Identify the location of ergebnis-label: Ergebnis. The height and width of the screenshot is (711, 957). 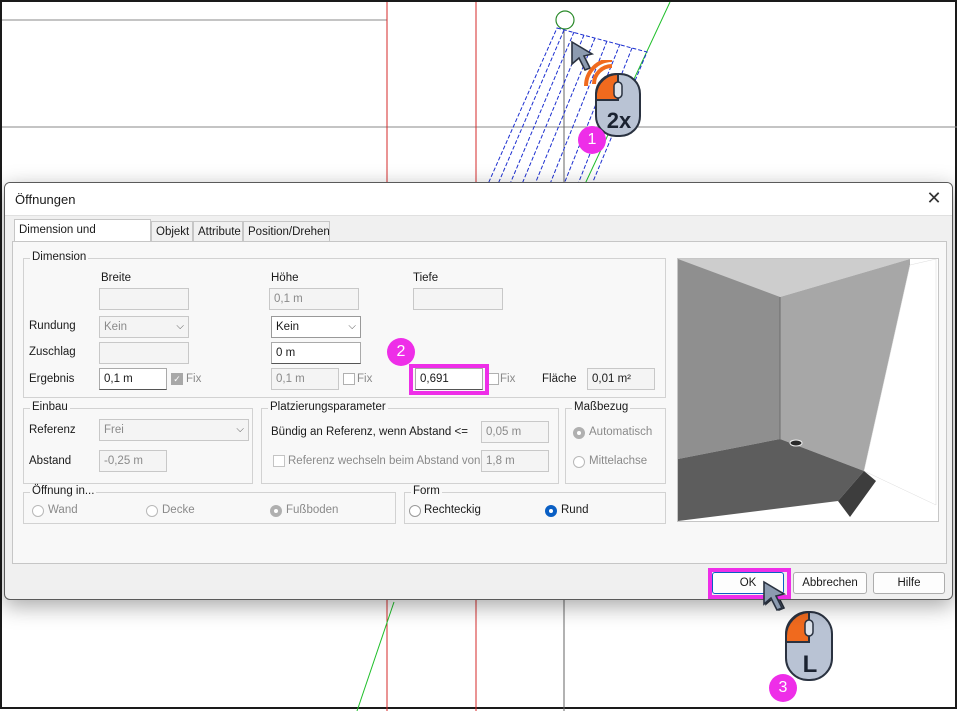
(52, 379).